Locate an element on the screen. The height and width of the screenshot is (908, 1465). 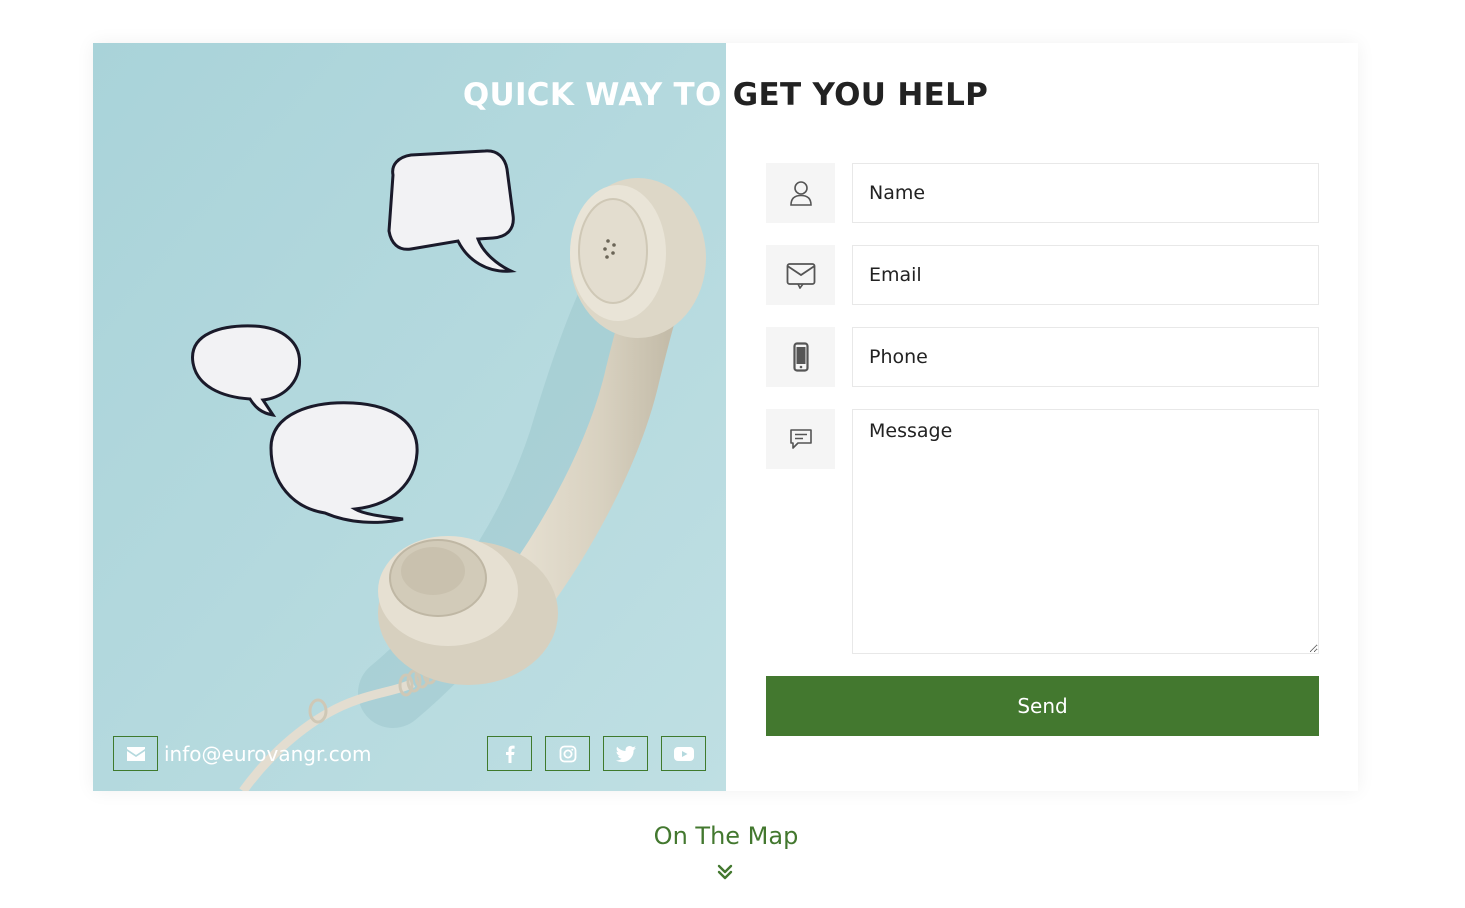
user-icon is located at coordinates (800, 193).